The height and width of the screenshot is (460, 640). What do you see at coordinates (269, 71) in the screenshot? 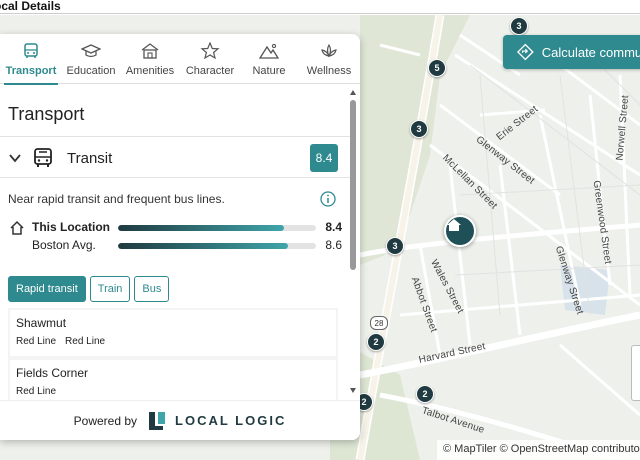
I see `tab-label: Nature` at bounding box center [269, 71].